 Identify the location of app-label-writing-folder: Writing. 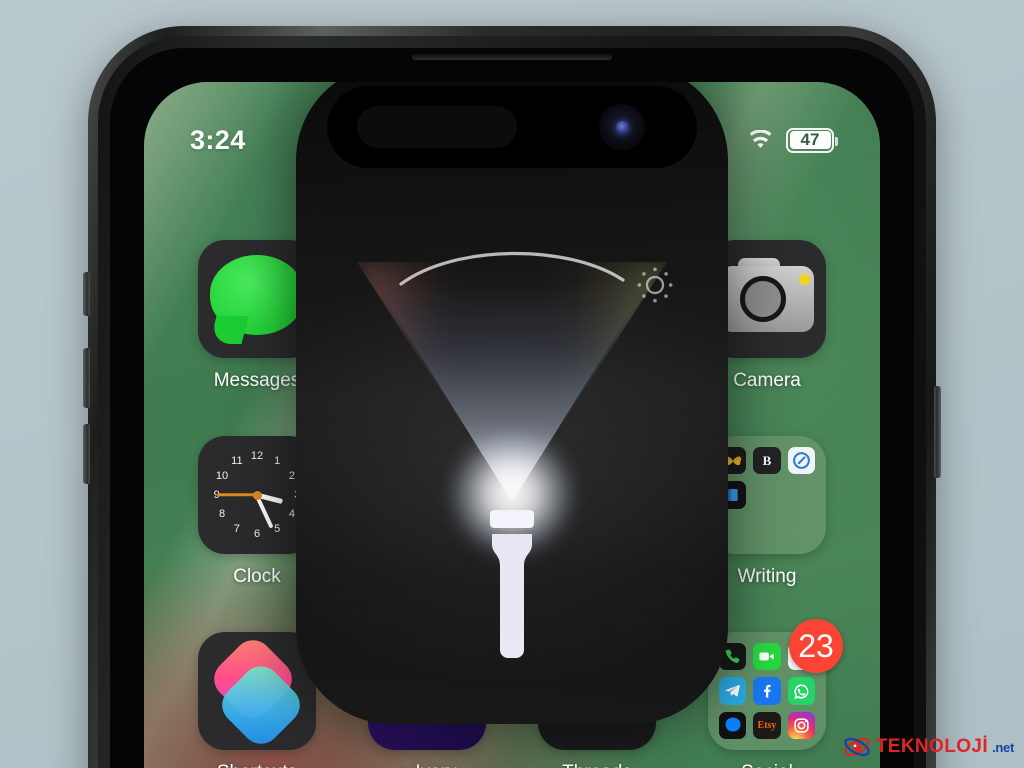
(767, 577).